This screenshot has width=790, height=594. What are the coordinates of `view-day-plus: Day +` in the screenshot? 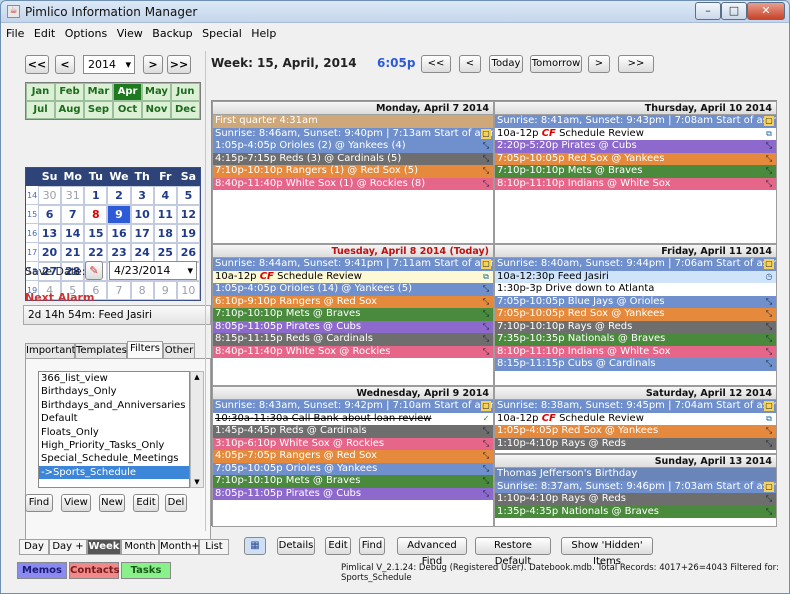 It's located at (68, 547).